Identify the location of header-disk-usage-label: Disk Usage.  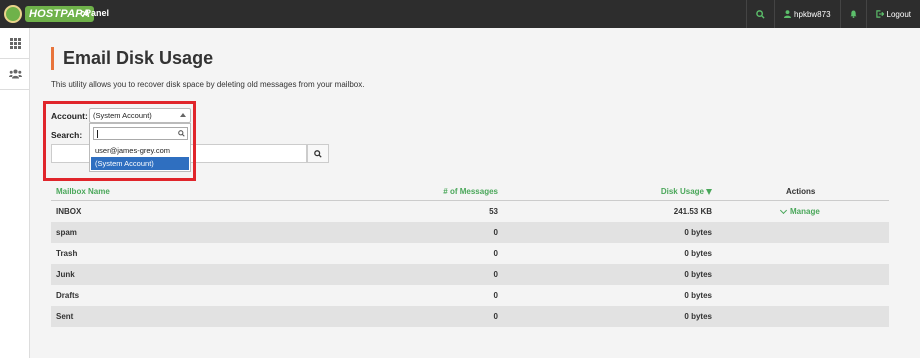
(682, 191).